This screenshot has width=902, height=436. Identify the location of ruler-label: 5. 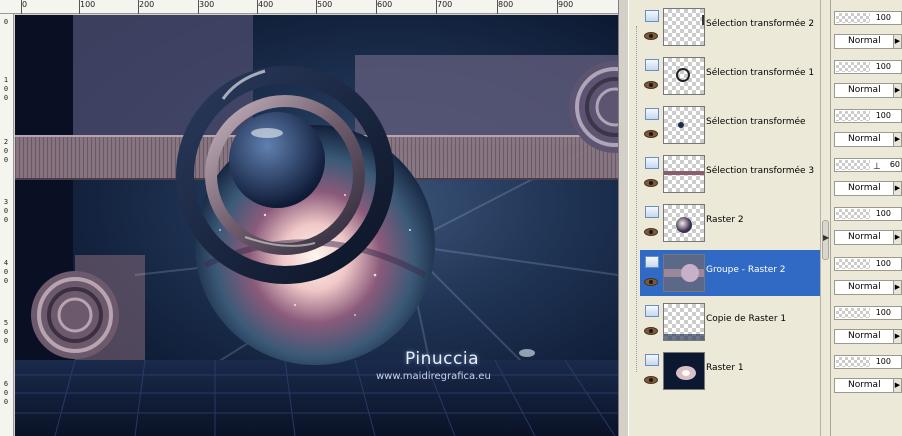
(6, 323).